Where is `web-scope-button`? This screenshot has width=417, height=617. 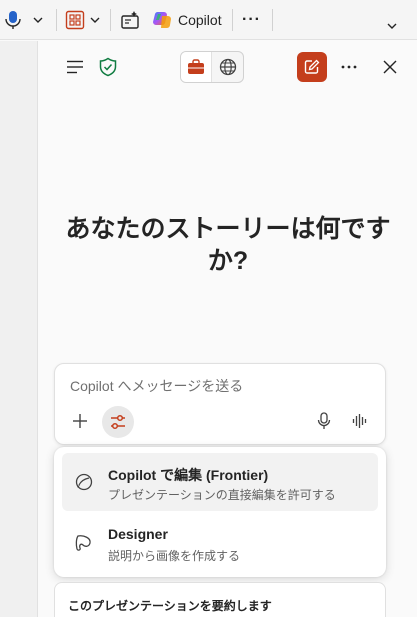
web-scope-button is located at coordinates (227, 67).